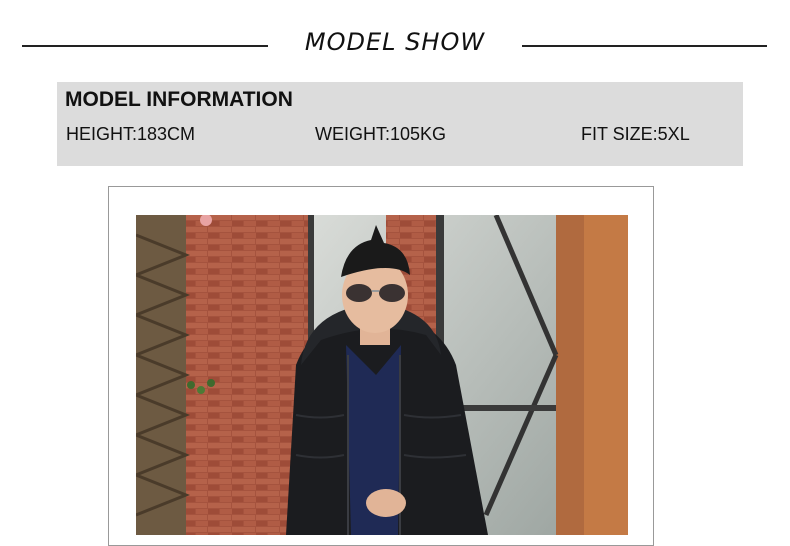 This screenshot has height=546, width=790. What do you see at coordinates (131, 134) in the screenshot?
I see `model-height: HEIGHT:183CM` at bounding box center [131, 134].